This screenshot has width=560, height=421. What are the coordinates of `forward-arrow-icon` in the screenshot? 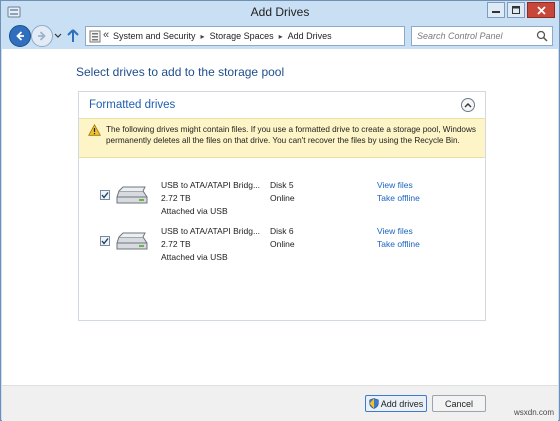 It's located at (42, 36).